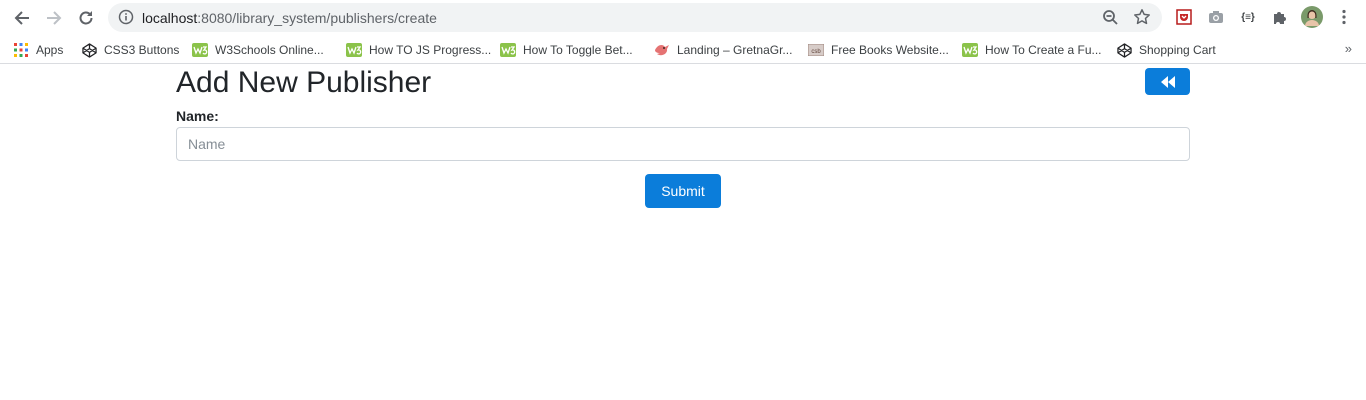 This screenshot has height=400, width=1366. I want to click on bookmark-shopping-cart: Shopping Cart, so click(1166, 50).